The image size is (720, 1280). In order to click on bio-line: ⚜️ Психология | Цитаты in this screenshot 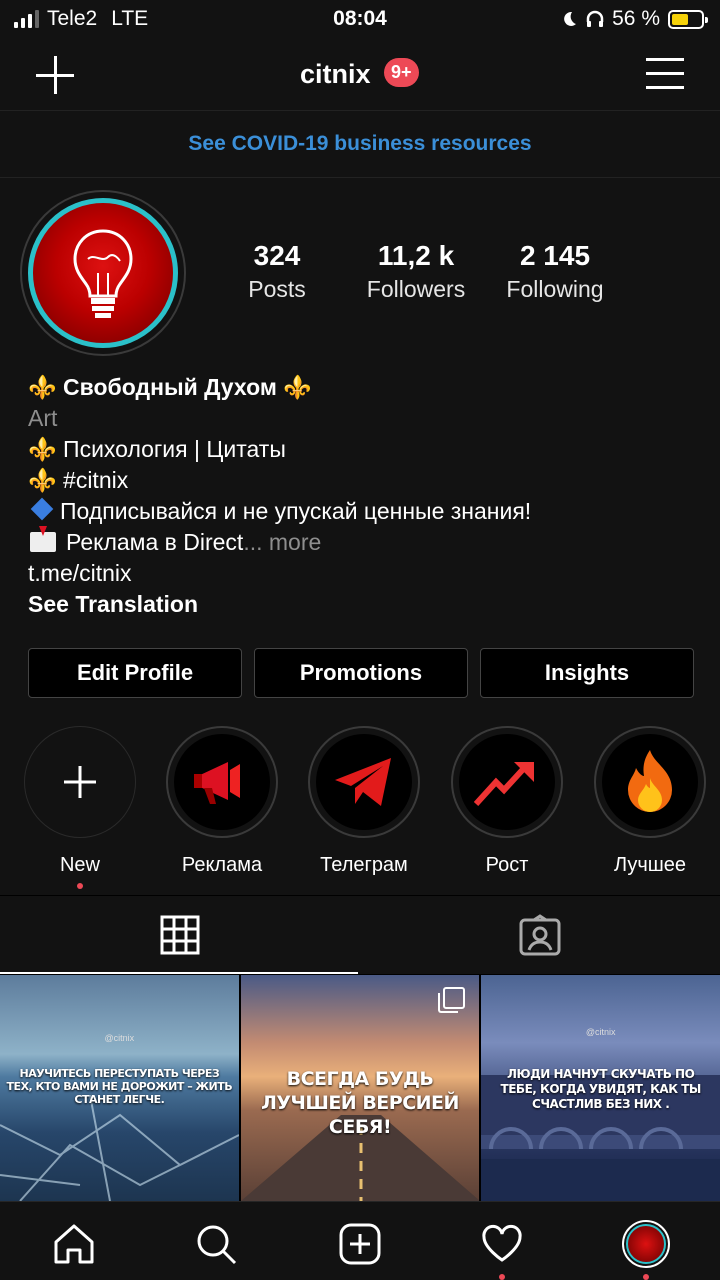, I will do `click(368, 449)`.